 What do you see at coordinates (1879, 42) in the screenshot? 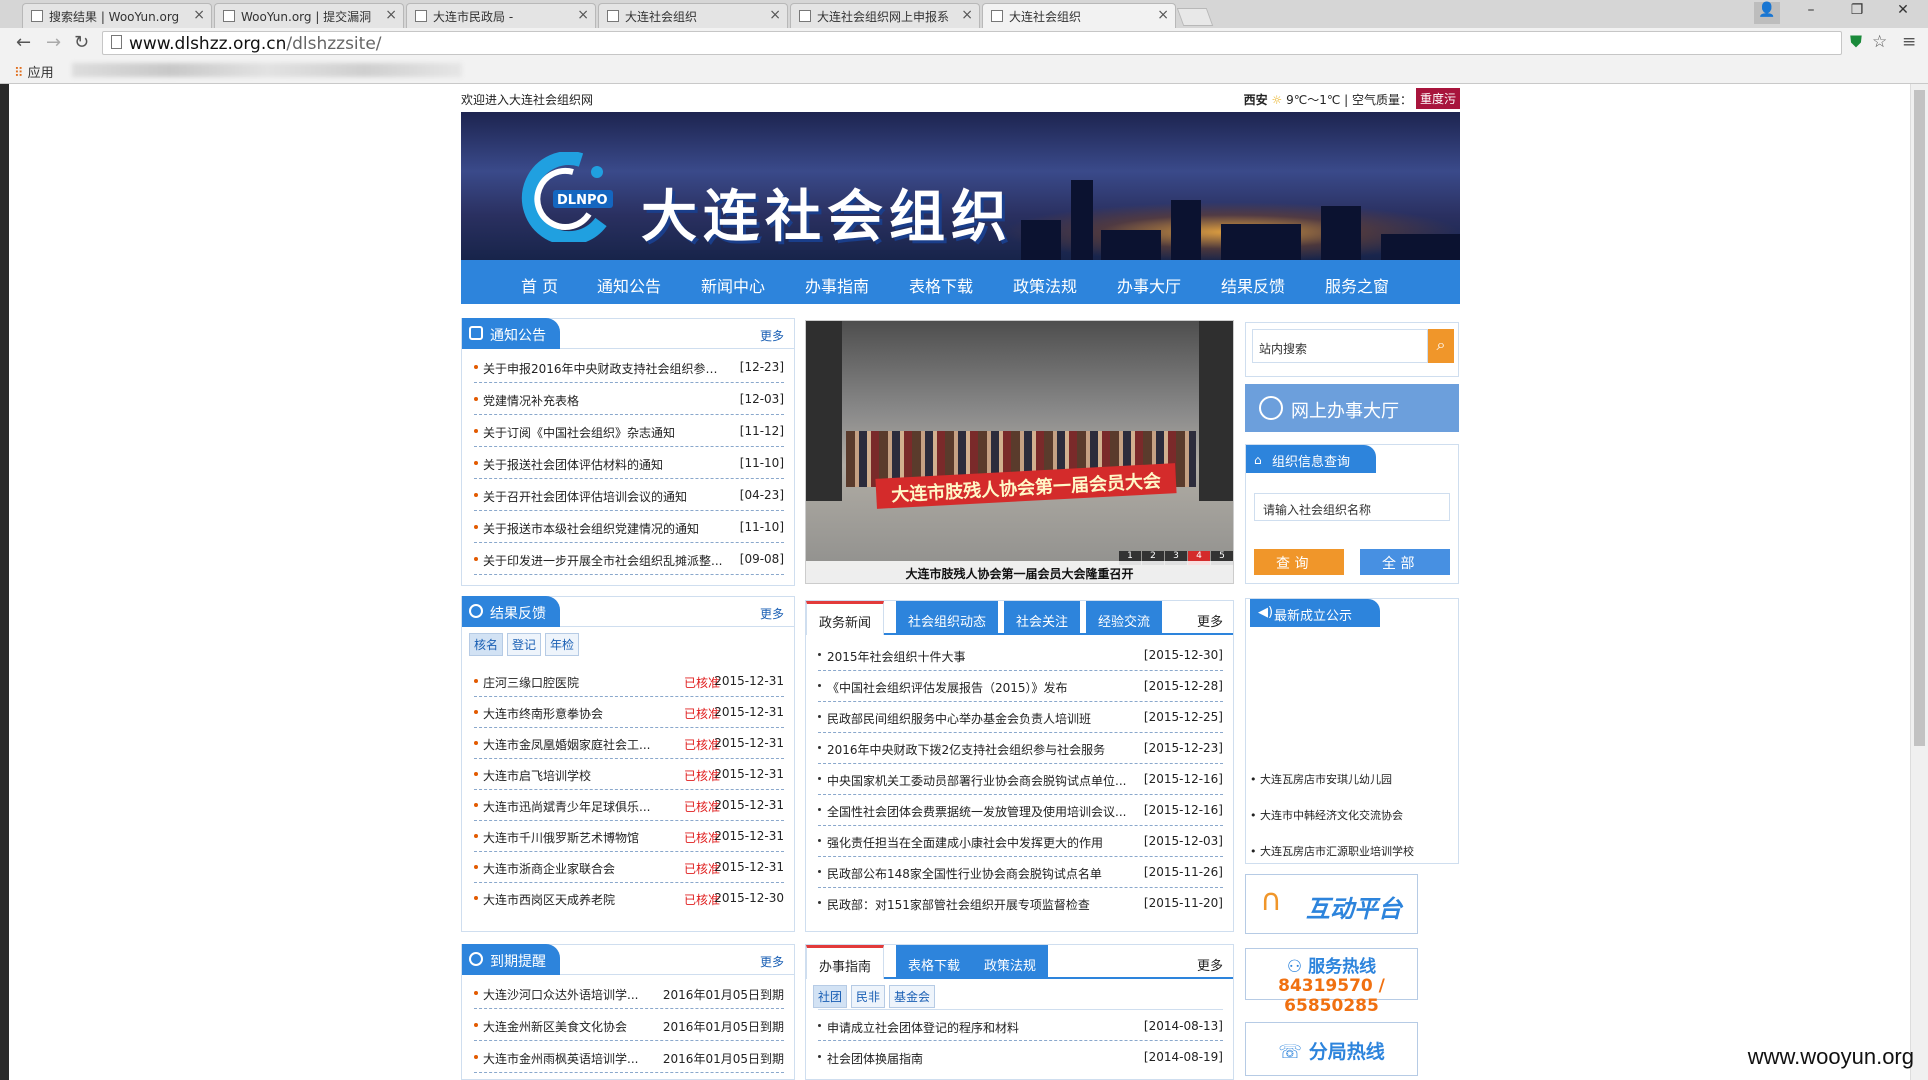
I see `star-icon: ☆` at bounding box center [1879, 42].